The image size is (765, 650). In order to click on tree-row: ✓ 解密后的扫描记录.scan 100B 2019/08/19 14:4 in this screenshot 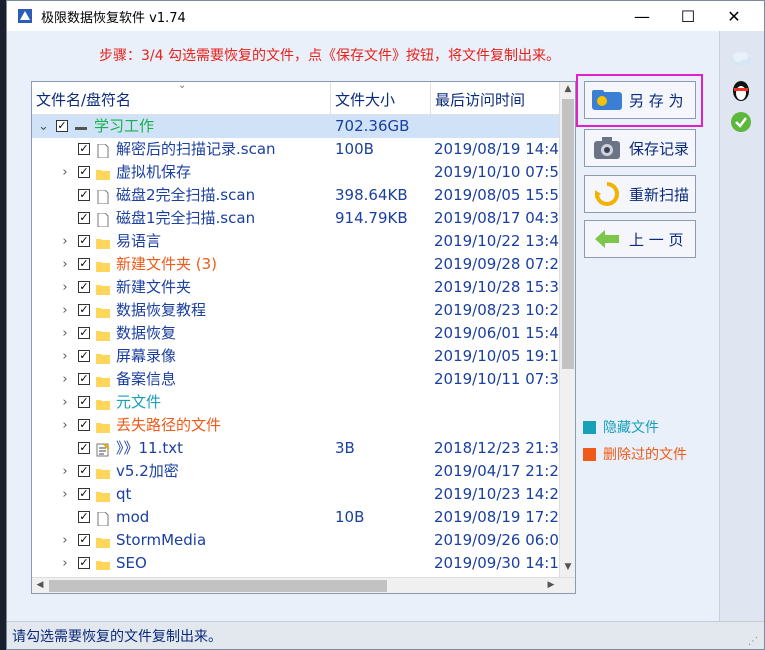, I will do `click(295, 149)`.